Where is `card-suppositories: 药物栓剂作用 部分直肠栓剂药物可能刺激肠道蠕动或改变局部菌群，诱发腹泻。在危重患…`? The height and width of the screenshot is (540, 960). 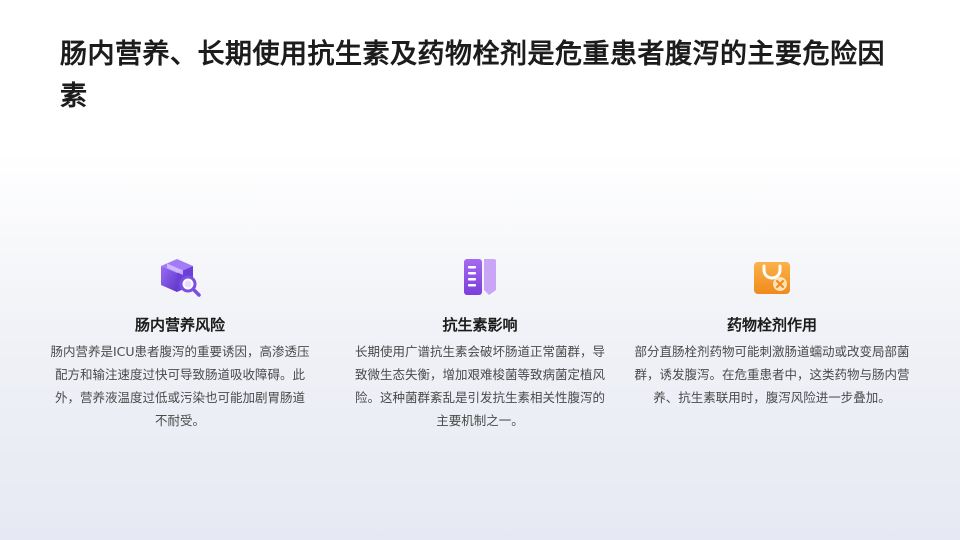 card-suppositories: 药物栓剂作用 部分直肠栓剂药物可能刺激肠道蠕动或改变局部菌群，诱发腹泻。在危重患… is located at coordinates (772, 331).